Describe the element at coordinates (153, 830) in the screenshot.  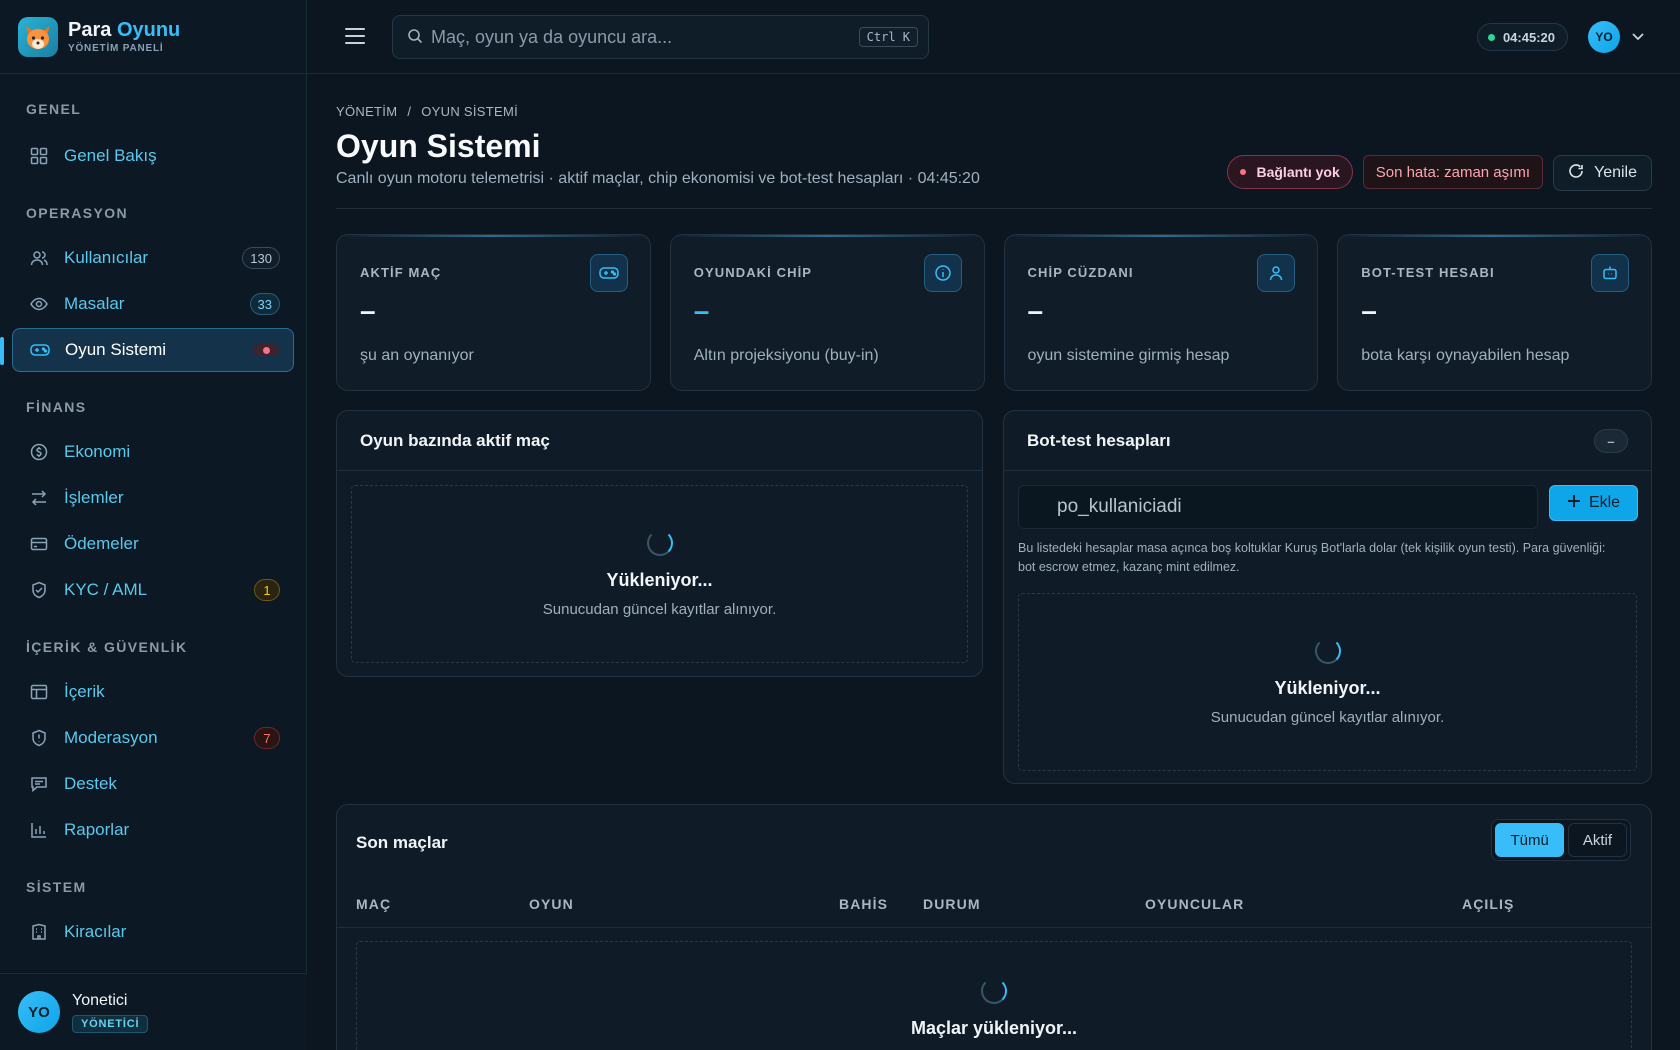
I see `sidebar-item-reports: Raporlar` at that location.